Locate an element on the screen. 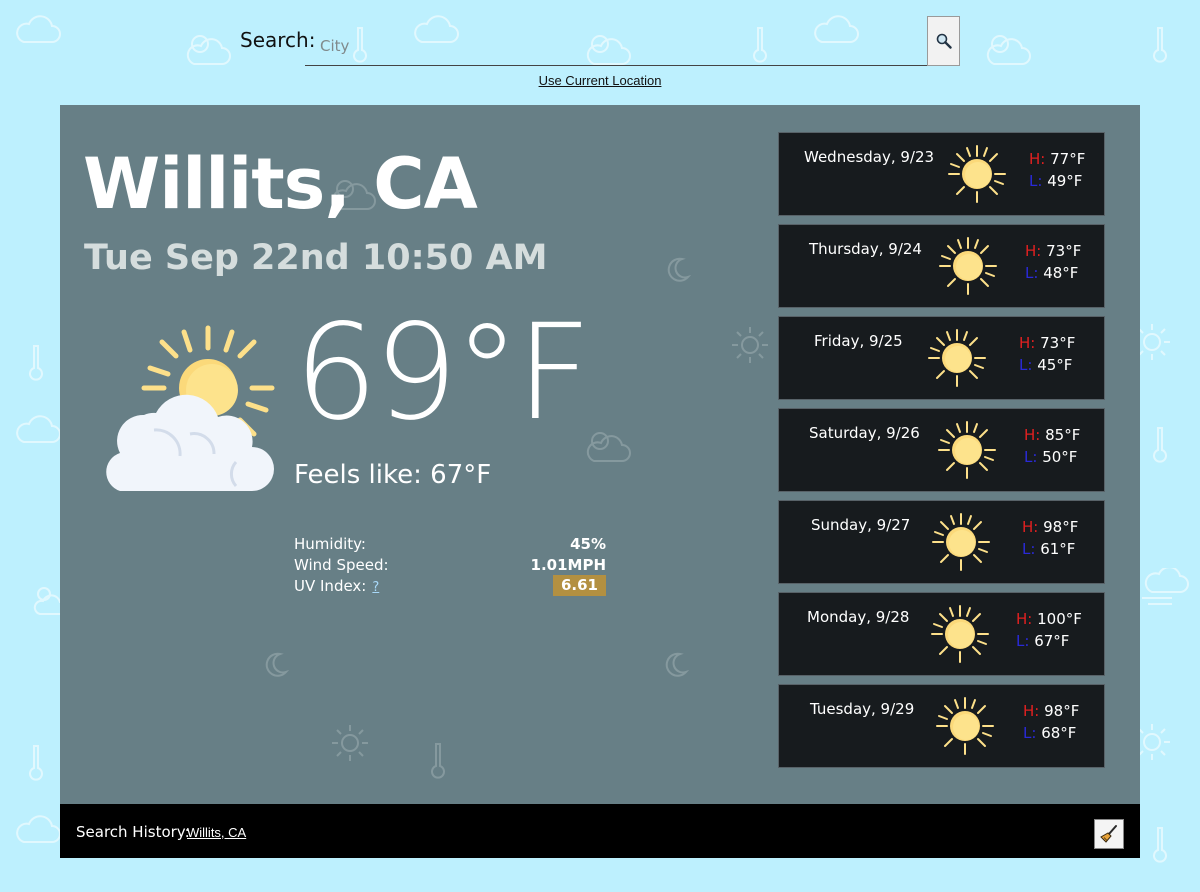 The height and width of the screenshot is (892, 1200). forecast-temps: H: 100°F L: 67°F is located at coordinates (1049, 630).